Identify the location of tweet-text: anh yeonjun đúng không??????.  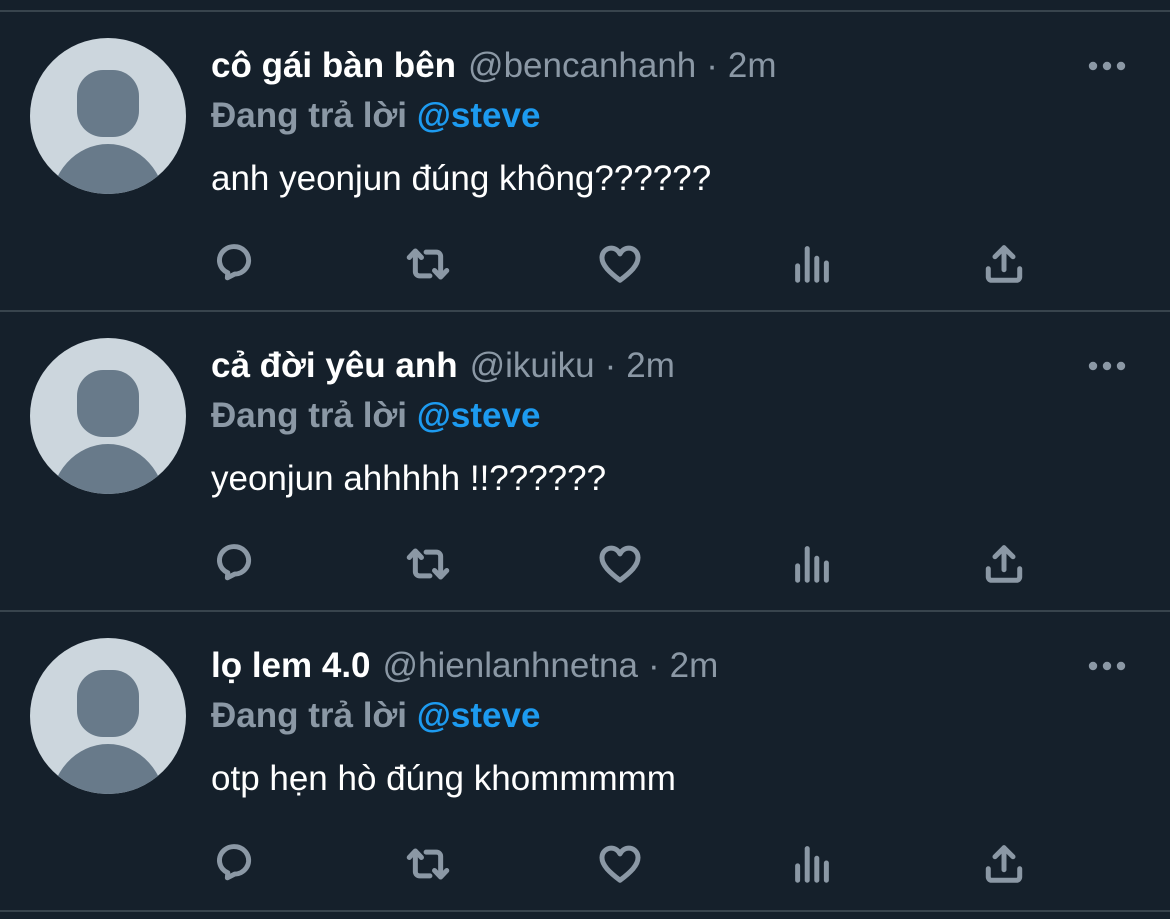
(461, 178).